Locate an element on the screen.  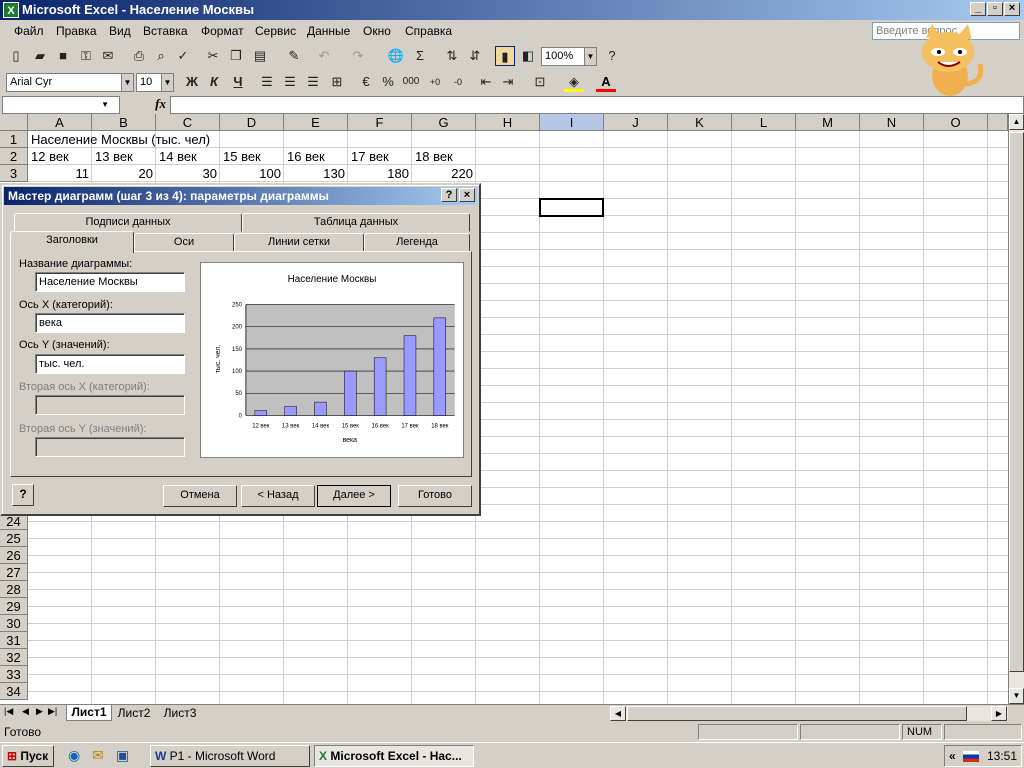
row-header: 31 is located at coordinates (14, 640).